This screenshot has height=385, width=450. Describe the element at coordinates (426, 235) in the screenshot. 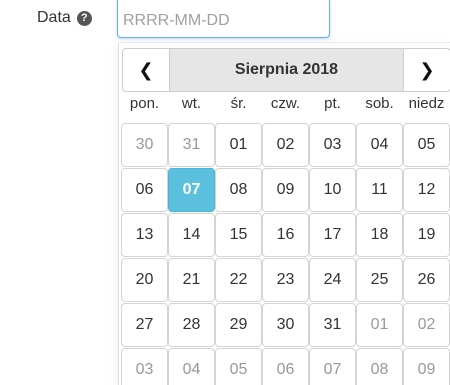

I see `day-cell: 19` at that location.